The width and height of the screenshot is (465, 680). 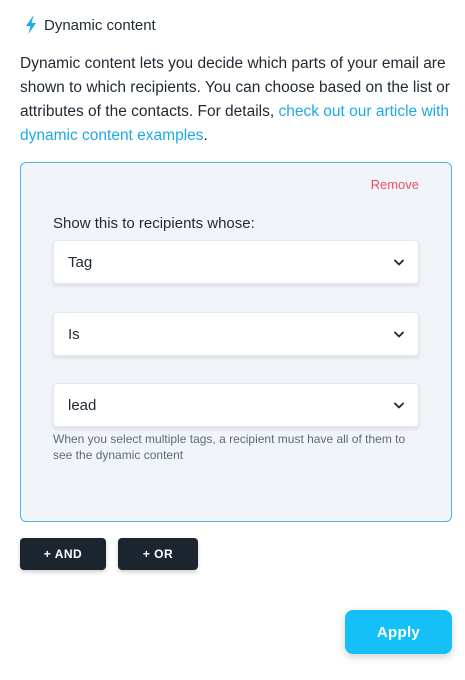 What do you see at coordinates (236, 334) in the screenshot?
I see `operator-select: Is` at bounding box center [236, 334].